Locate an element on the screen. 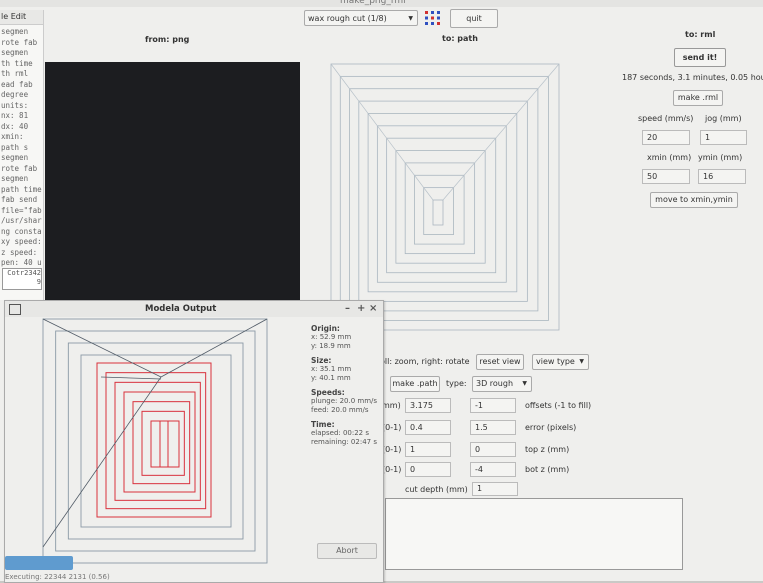 The width and height of the screenshot is (763, 583). view-hint: oll: zoom, right: rotate is located at coordinates (425, 361).